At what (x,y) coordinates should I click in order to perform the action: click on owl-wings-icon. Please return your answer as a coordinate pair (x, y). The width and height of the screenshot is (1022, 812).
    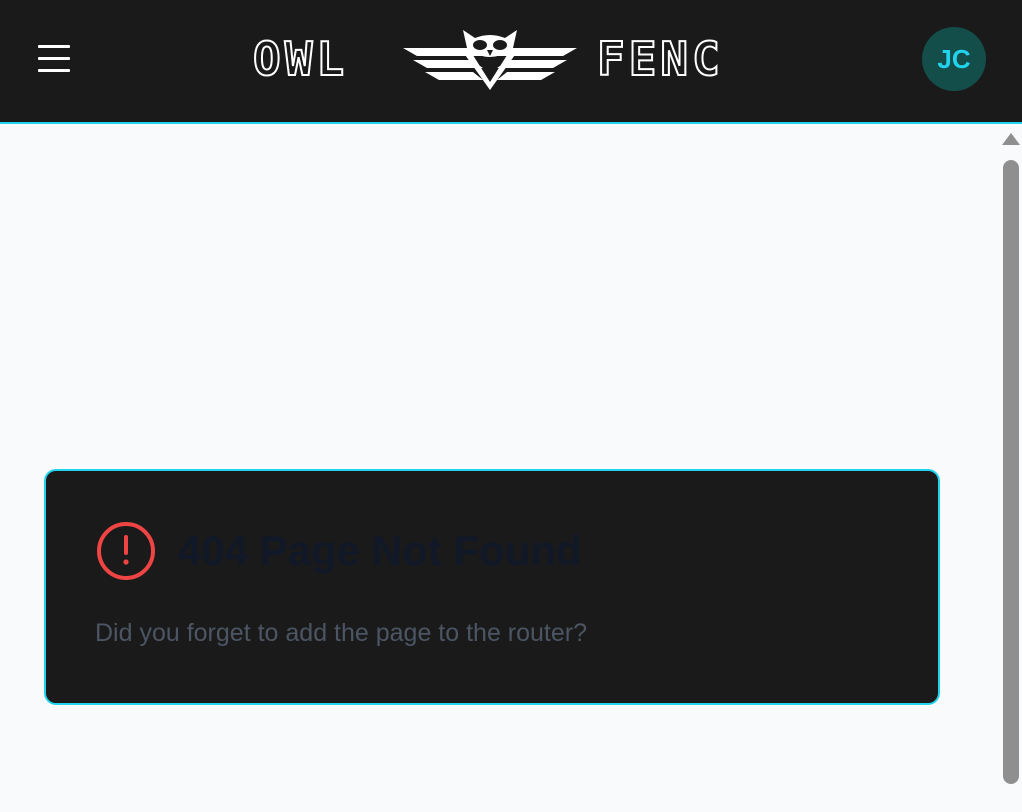
    Looking at the image, I should click on (490, 60).